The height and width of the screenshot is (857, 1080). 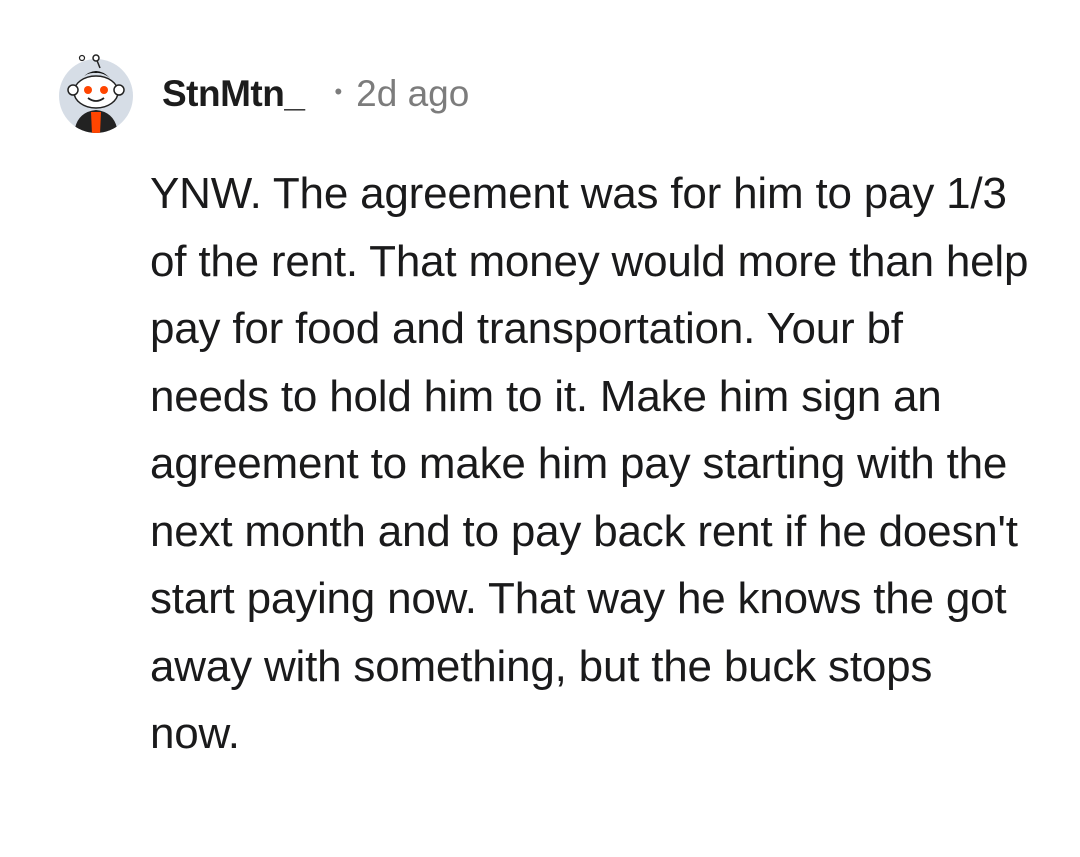 I want to click on username-link: StnMtn_, so click(x=233, y=94).